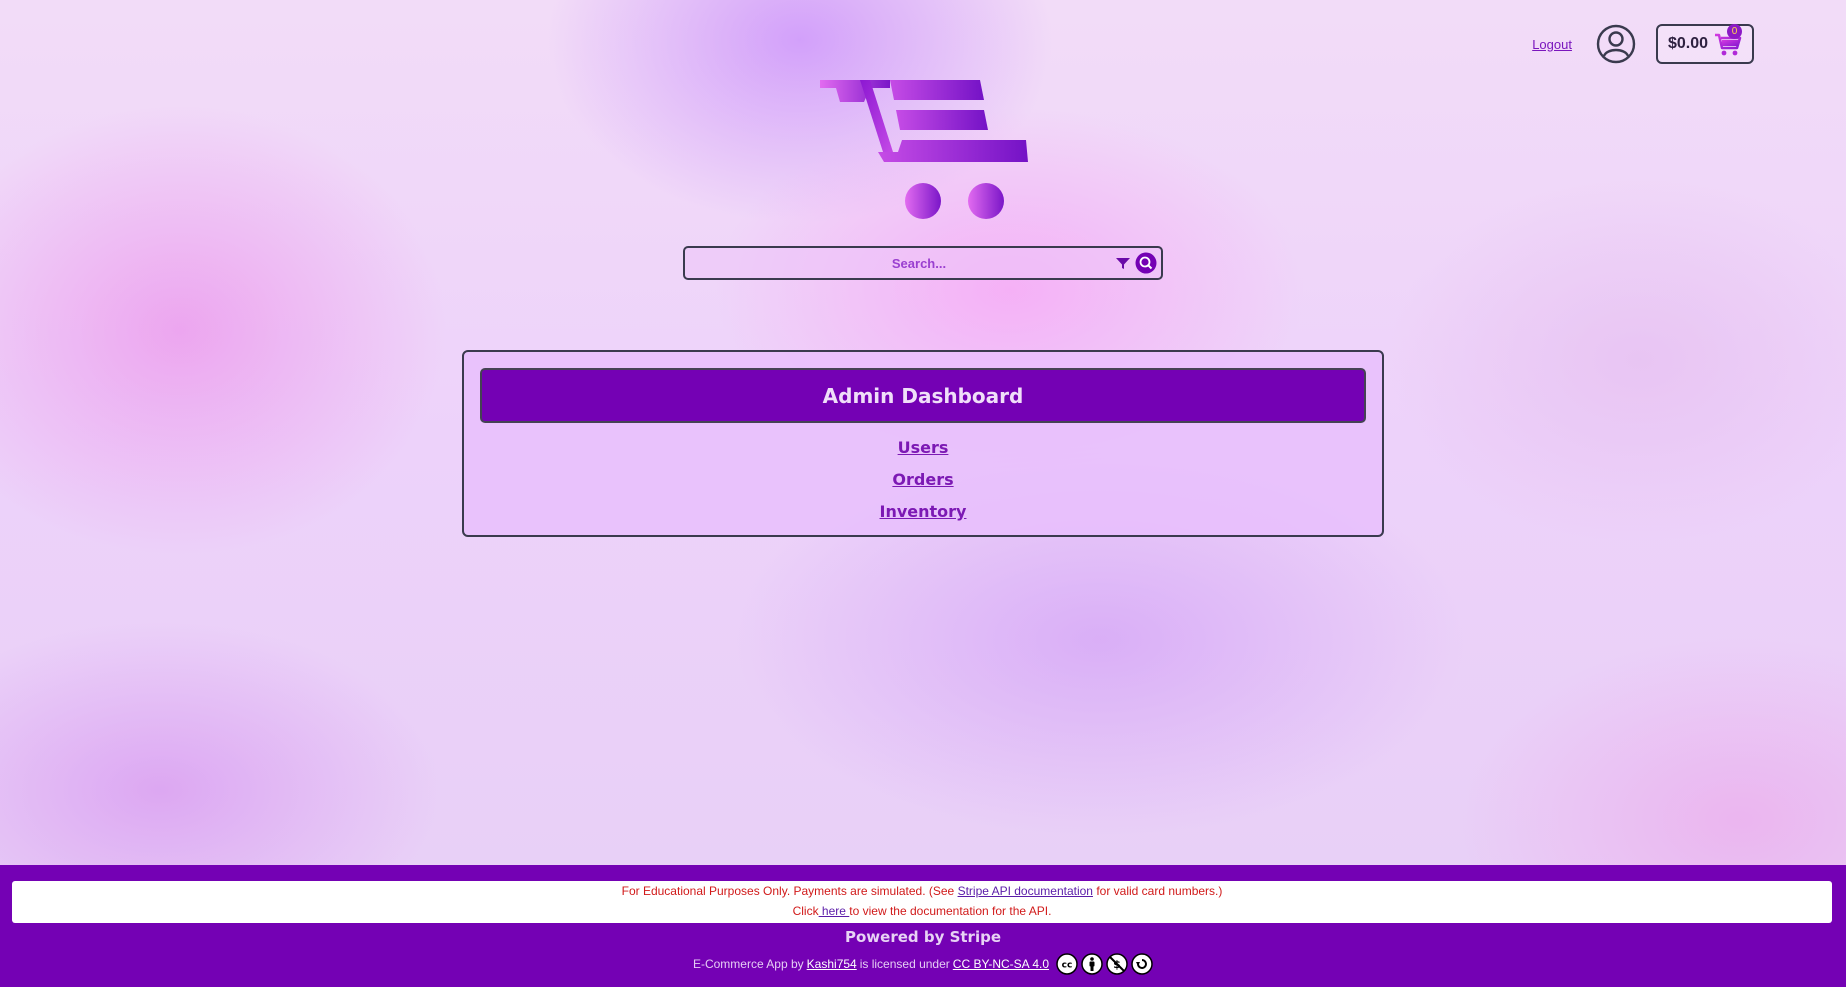 The image size is (1846, 987). Describe the element at coordinates (1117, 964) in the screenshot. I see `noncommercial-icon: $` at that location.